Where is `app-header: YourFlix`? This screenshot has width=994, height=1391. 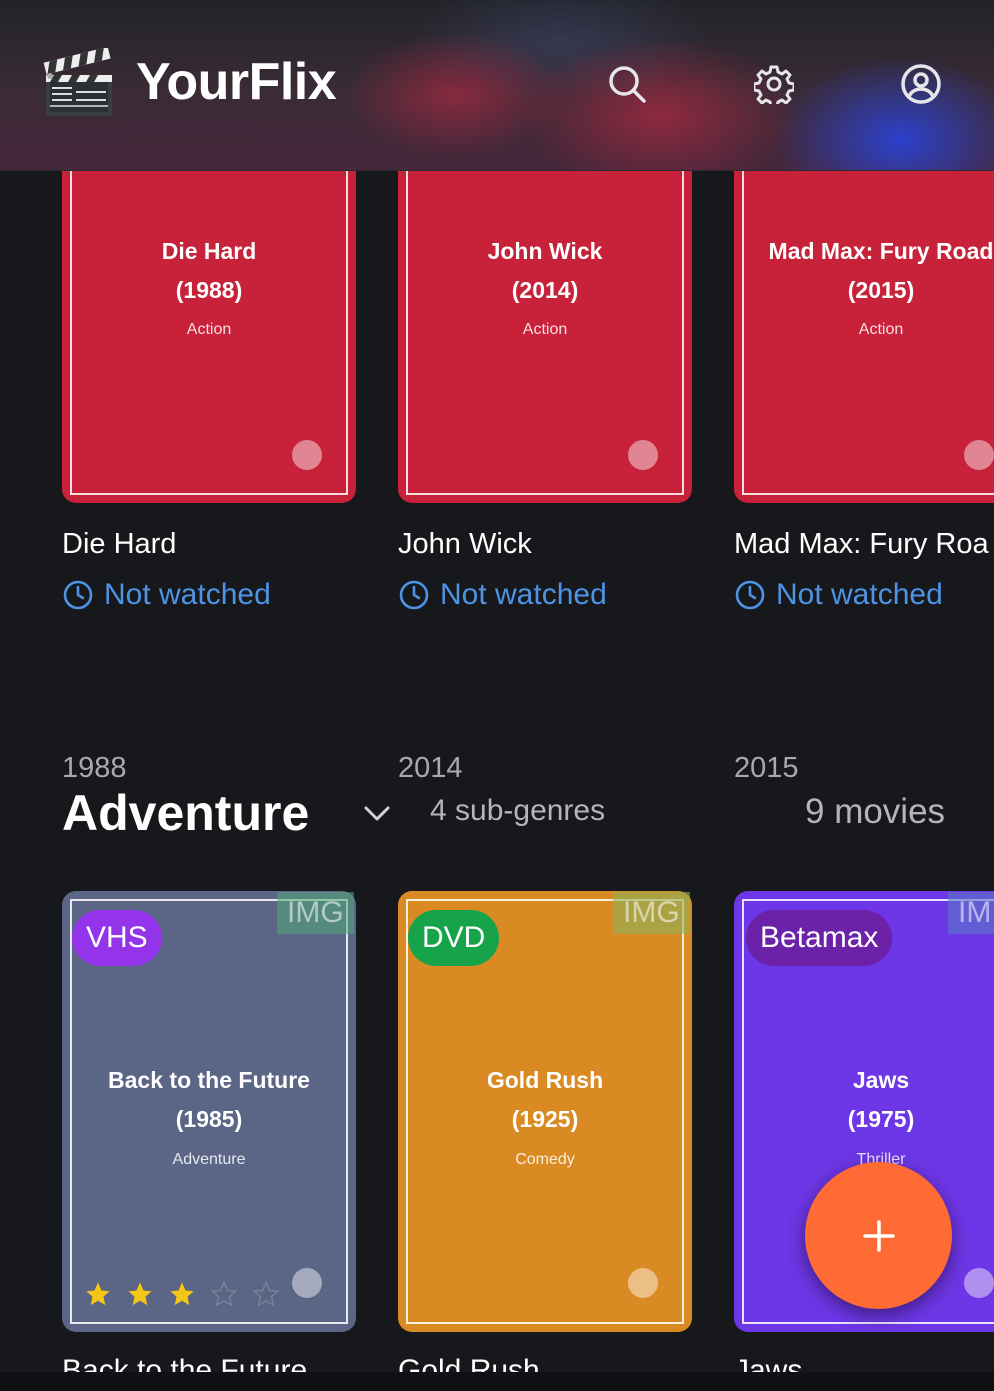
app-header: YourFlix is located at coordinates (497, 85).